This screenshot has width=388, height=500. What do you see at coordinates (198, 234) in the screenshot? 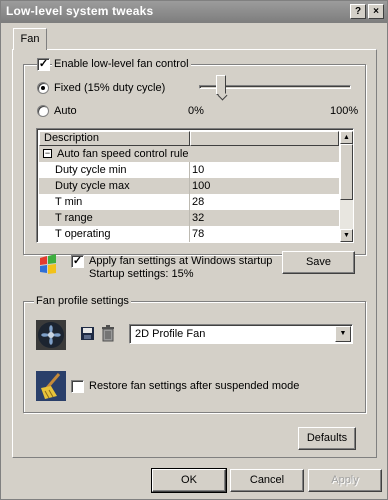
I see `row-value: 78` at bounding box center [198, 234].